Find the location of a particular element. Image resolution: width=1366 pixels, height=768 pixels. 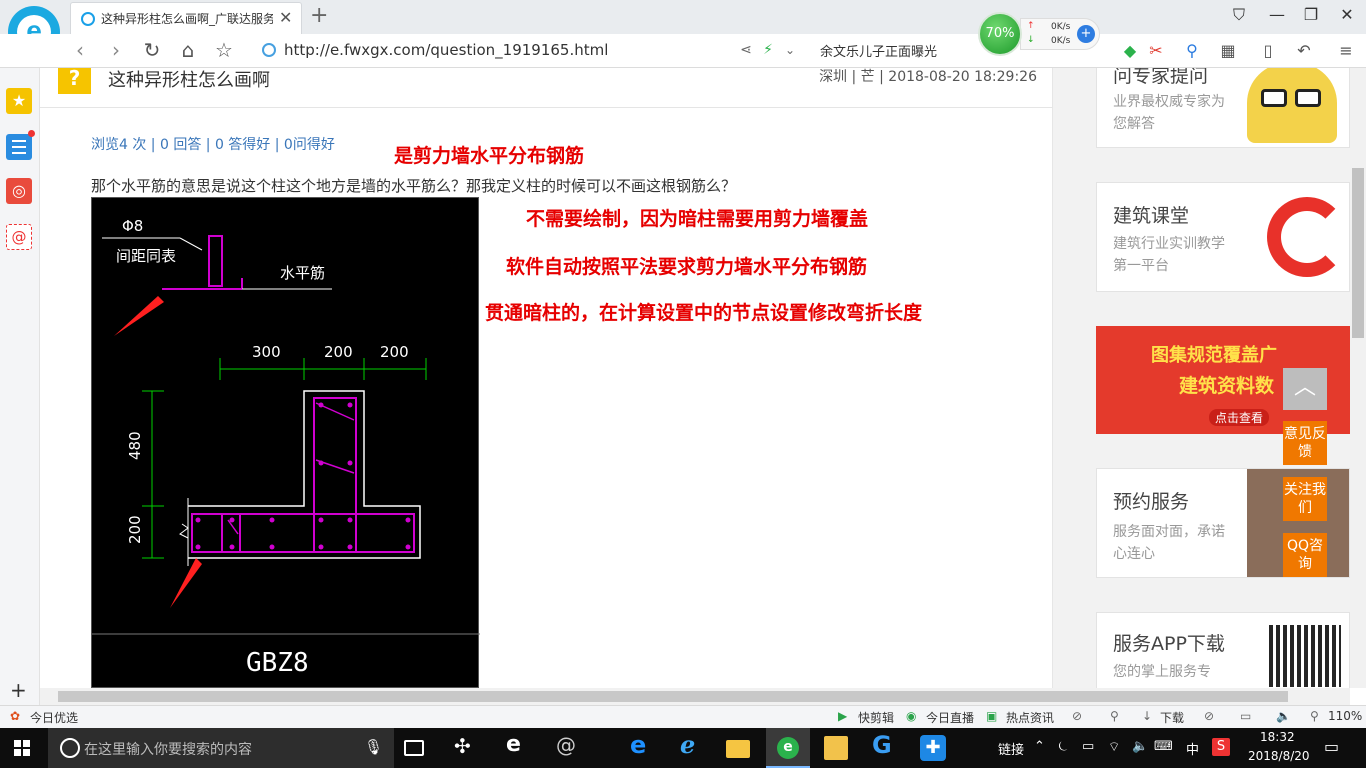

mail-icon: @ is located at coordinates (19, 237).